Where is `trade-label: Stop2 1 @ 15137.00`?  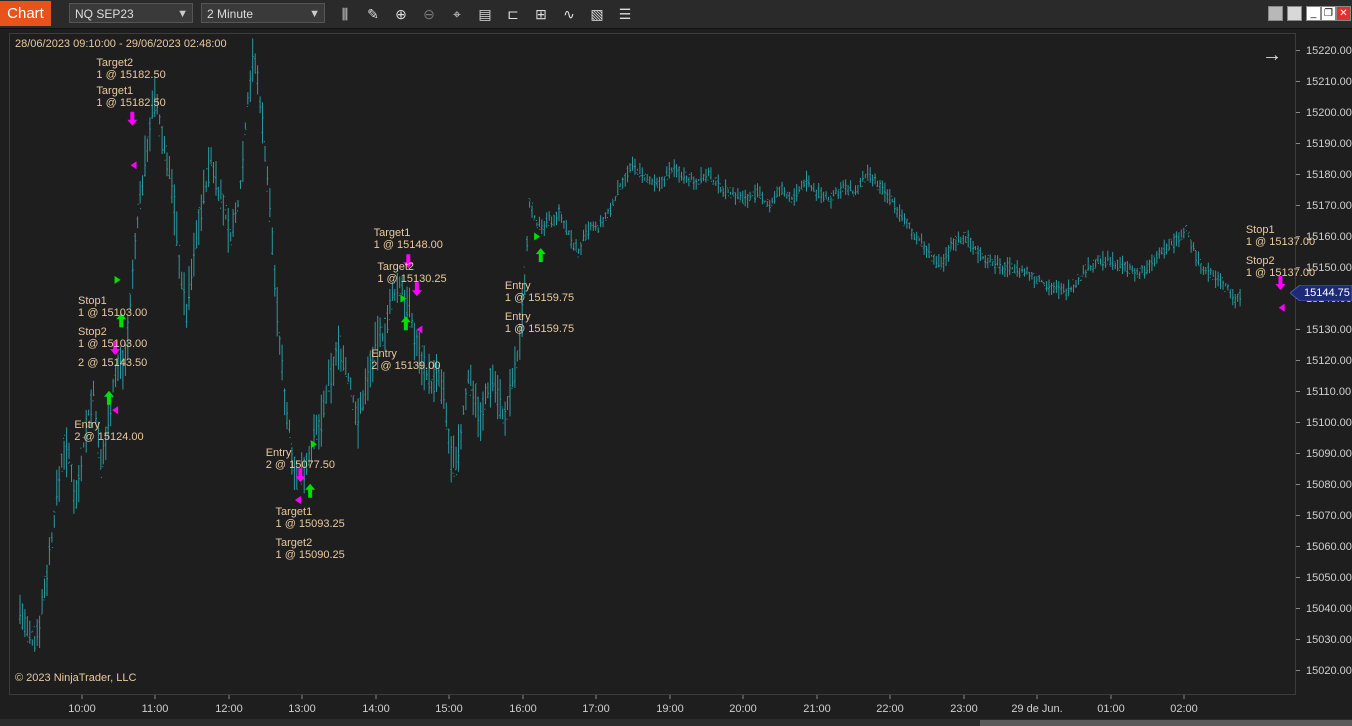 trade-label: Stop2 1 @ 15137.00 is located at coordinates (1280, 267).